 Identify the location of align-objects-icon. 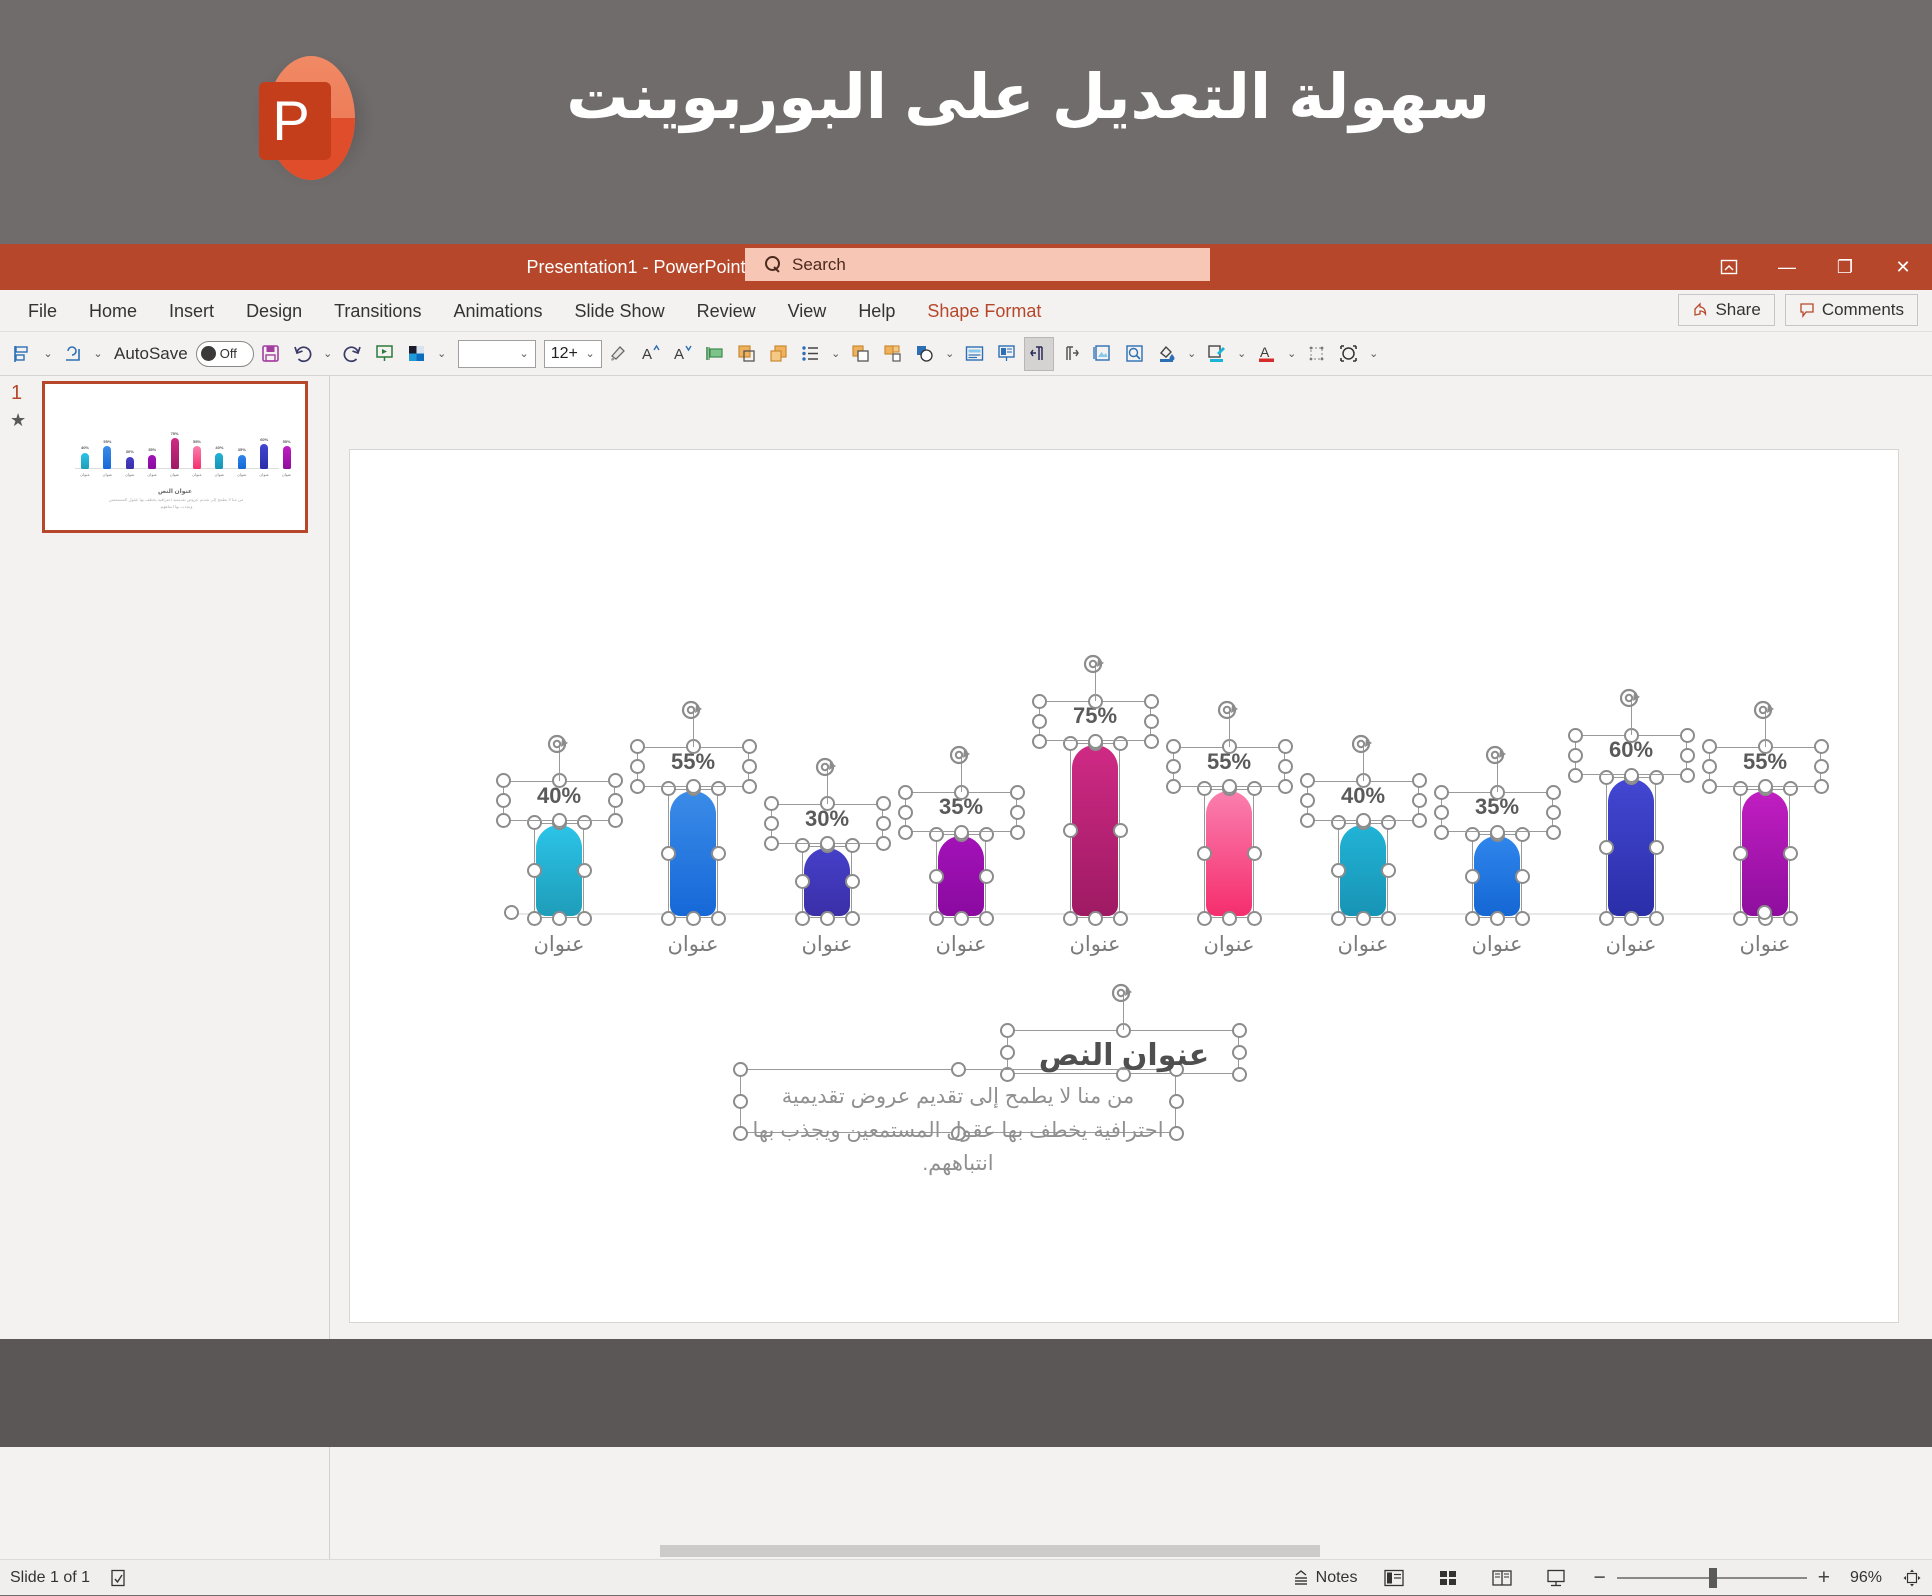
(23, 354).